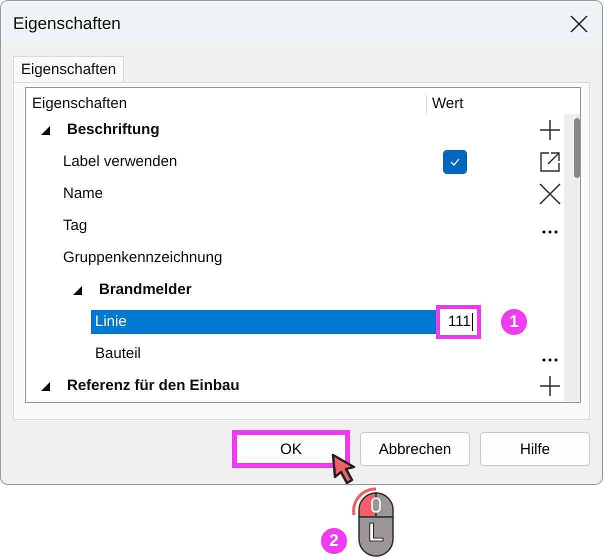  Describe the element at coordinates (447, 104) in the screenshot. I see `column-header: Wert` at that location.